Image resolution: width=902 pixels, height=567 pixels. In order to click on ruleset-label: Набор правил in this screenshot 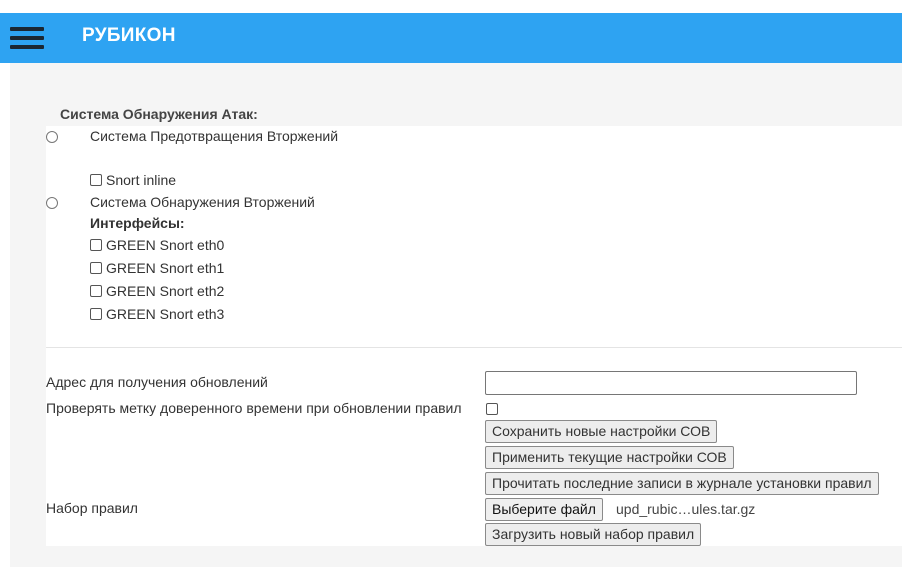, I will do `click(92, 508)`.